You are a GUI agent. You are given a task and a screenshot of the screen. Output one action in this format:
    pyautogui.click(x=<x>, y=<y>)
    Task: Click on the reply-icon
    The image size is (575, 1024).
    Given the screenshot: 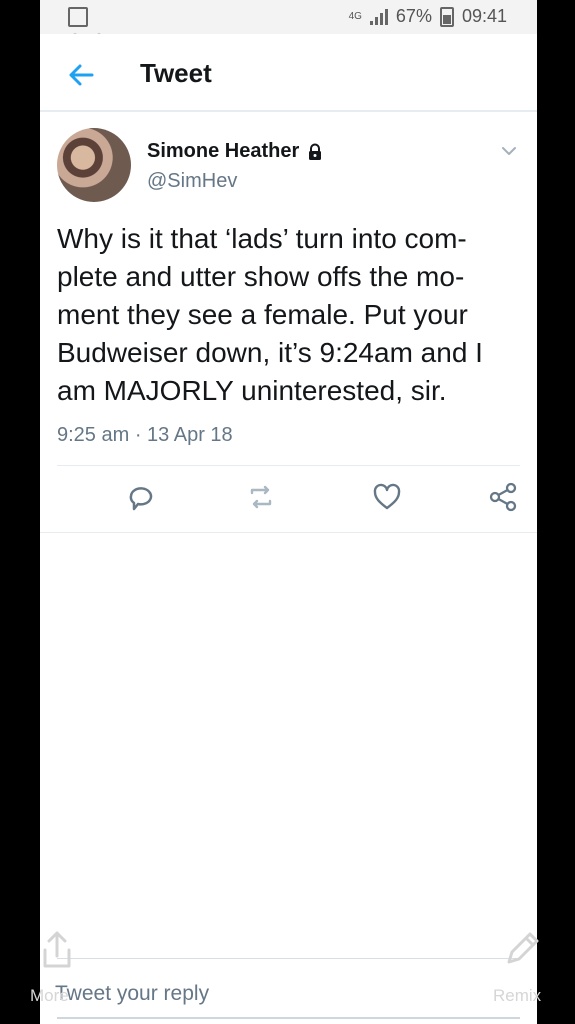 What is the action you would take?
    pyautogui.click(x=141, y=497)
    